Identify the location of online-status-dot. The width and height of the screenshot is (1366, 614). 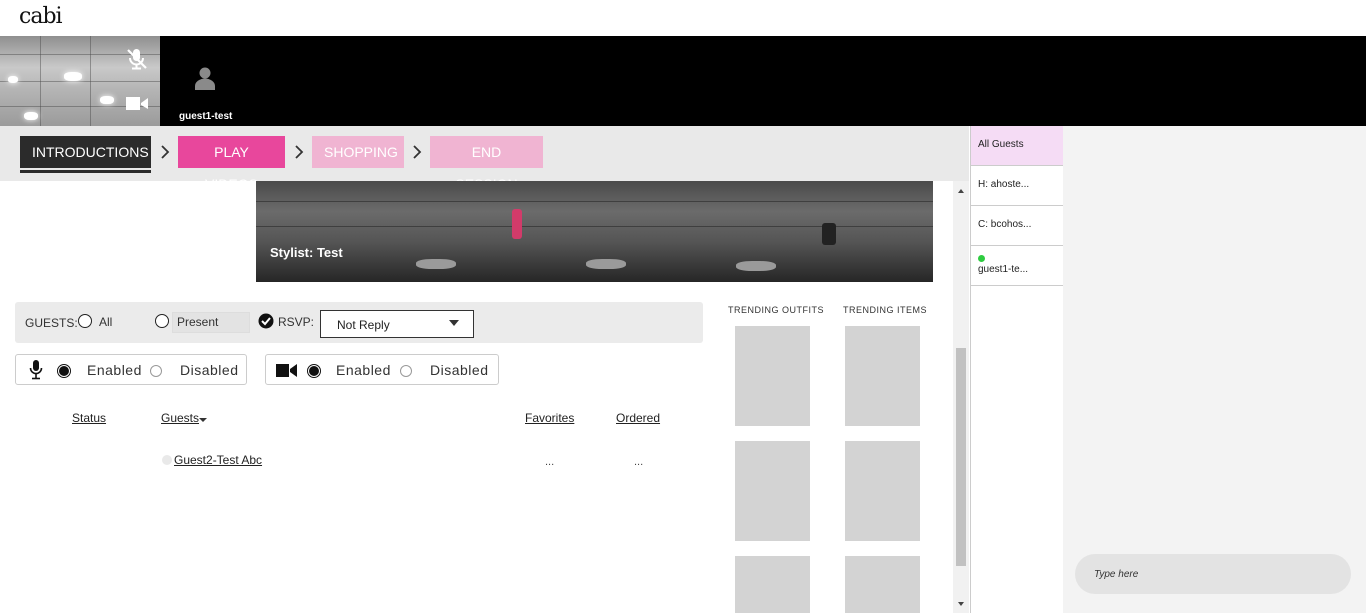
(981, 258).